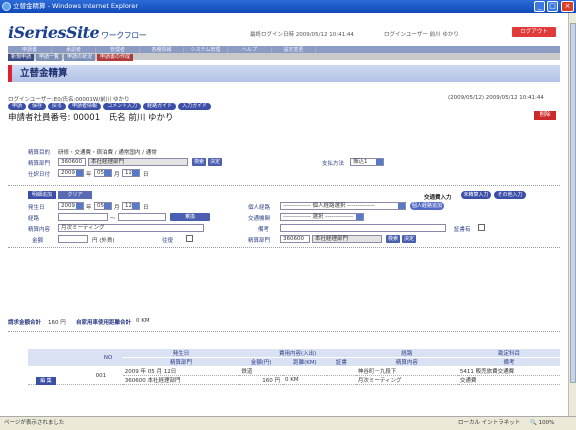  I want to click on delete-button: 削除, so click(545, 115).